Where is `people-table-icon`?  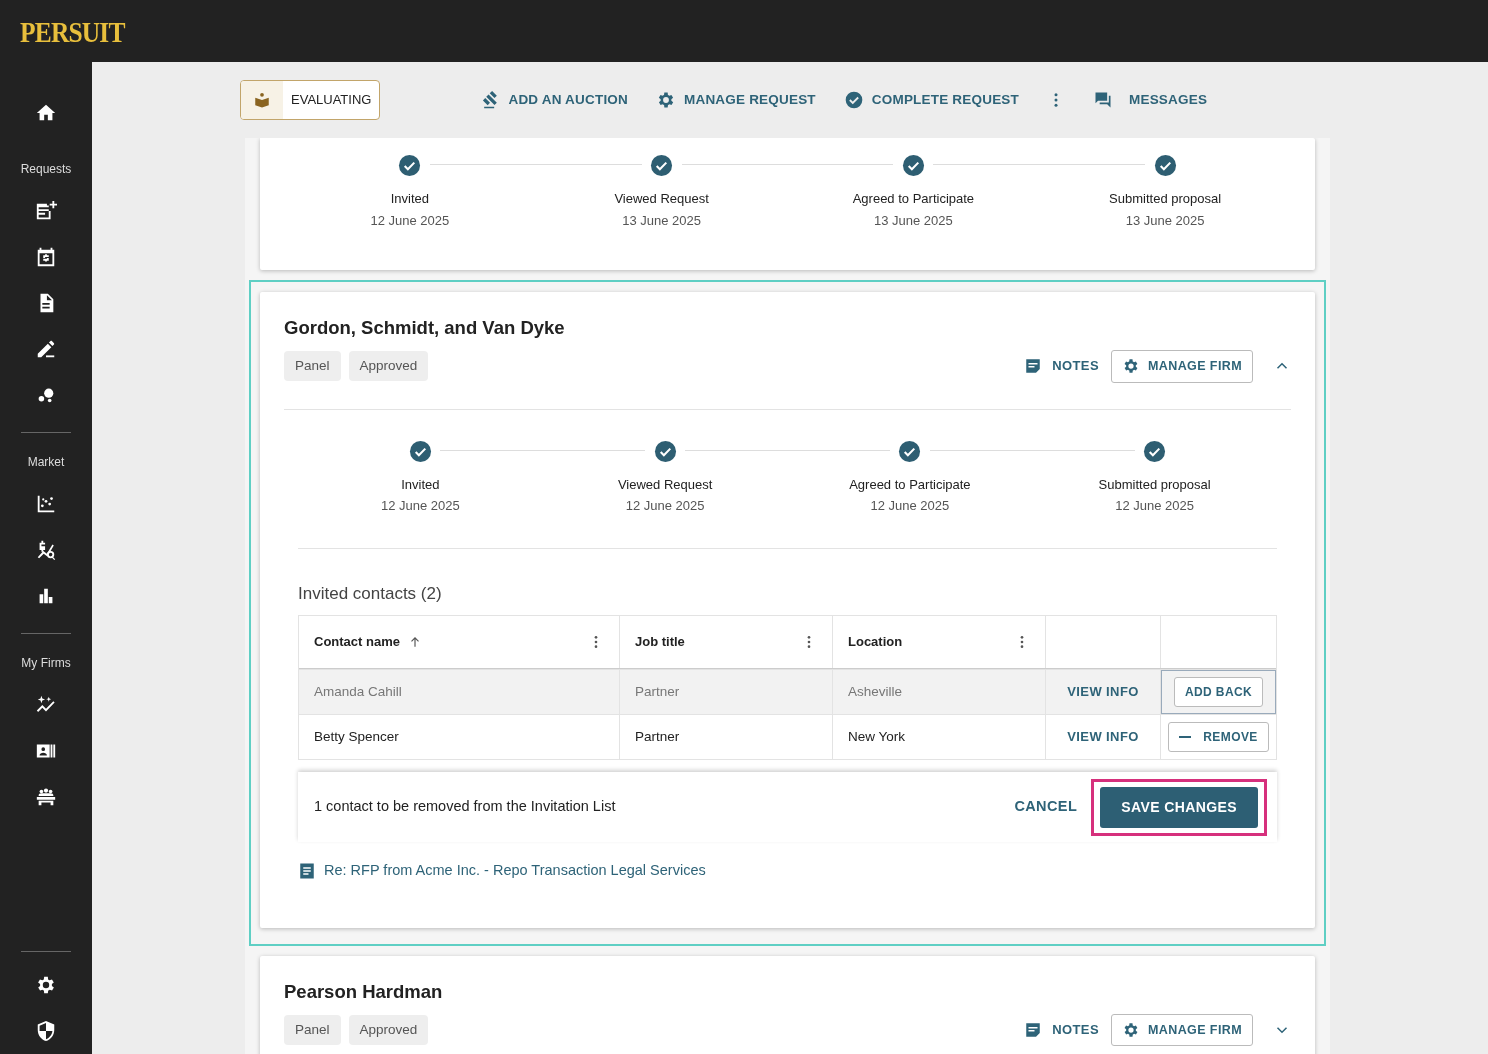 people-table-icon is located at coordinates (46, 797).